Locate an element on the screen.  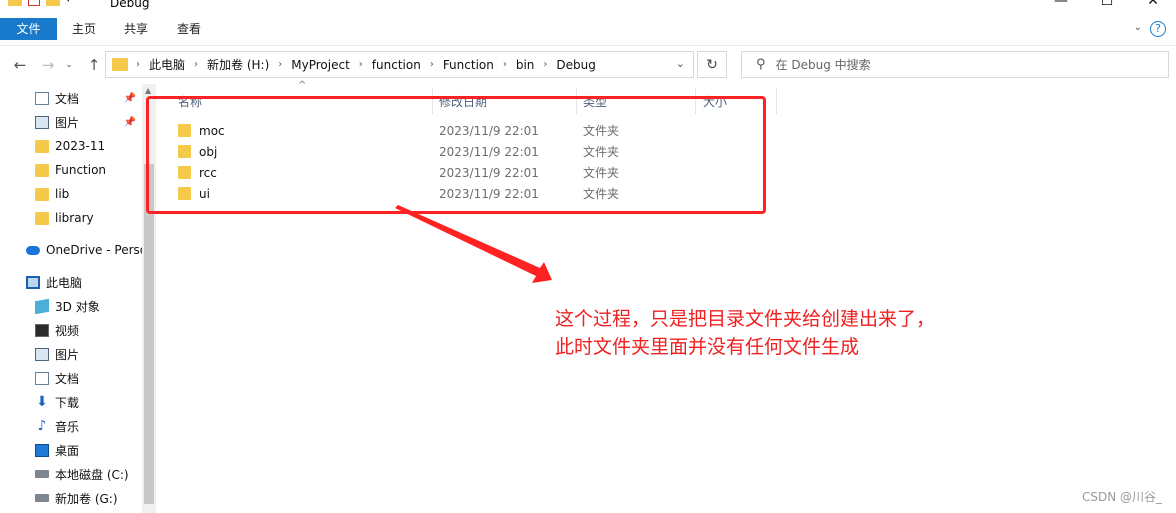
search-placeholder: 在 Debug 中搜索 is located at coordinates (823, 65).